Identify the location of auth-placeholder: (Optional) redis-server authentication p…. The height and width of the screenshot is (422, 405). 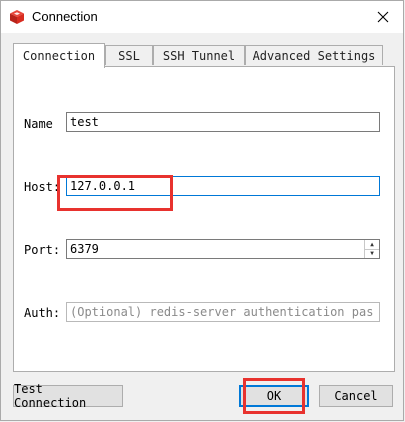
(222, 312).